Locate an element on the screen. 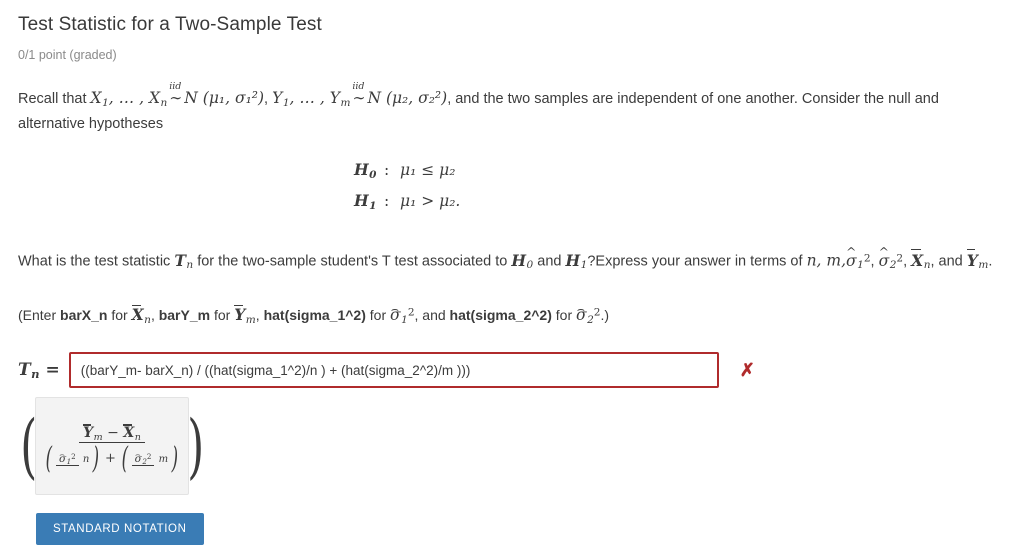  dist-params-2: (μ₂, σ₂²) is located at coordinates (416, 98).